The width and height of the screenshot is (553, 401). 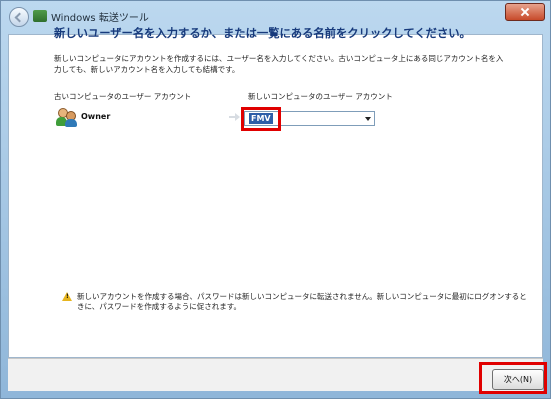 I want to click on page-title: 新しいユーザー名を入力するか、または一覧にある名前をクリックしてください。, so click(x=262, y=33).